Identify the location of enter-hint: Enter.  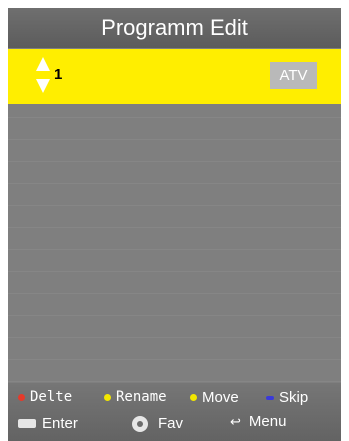
(48, 423).